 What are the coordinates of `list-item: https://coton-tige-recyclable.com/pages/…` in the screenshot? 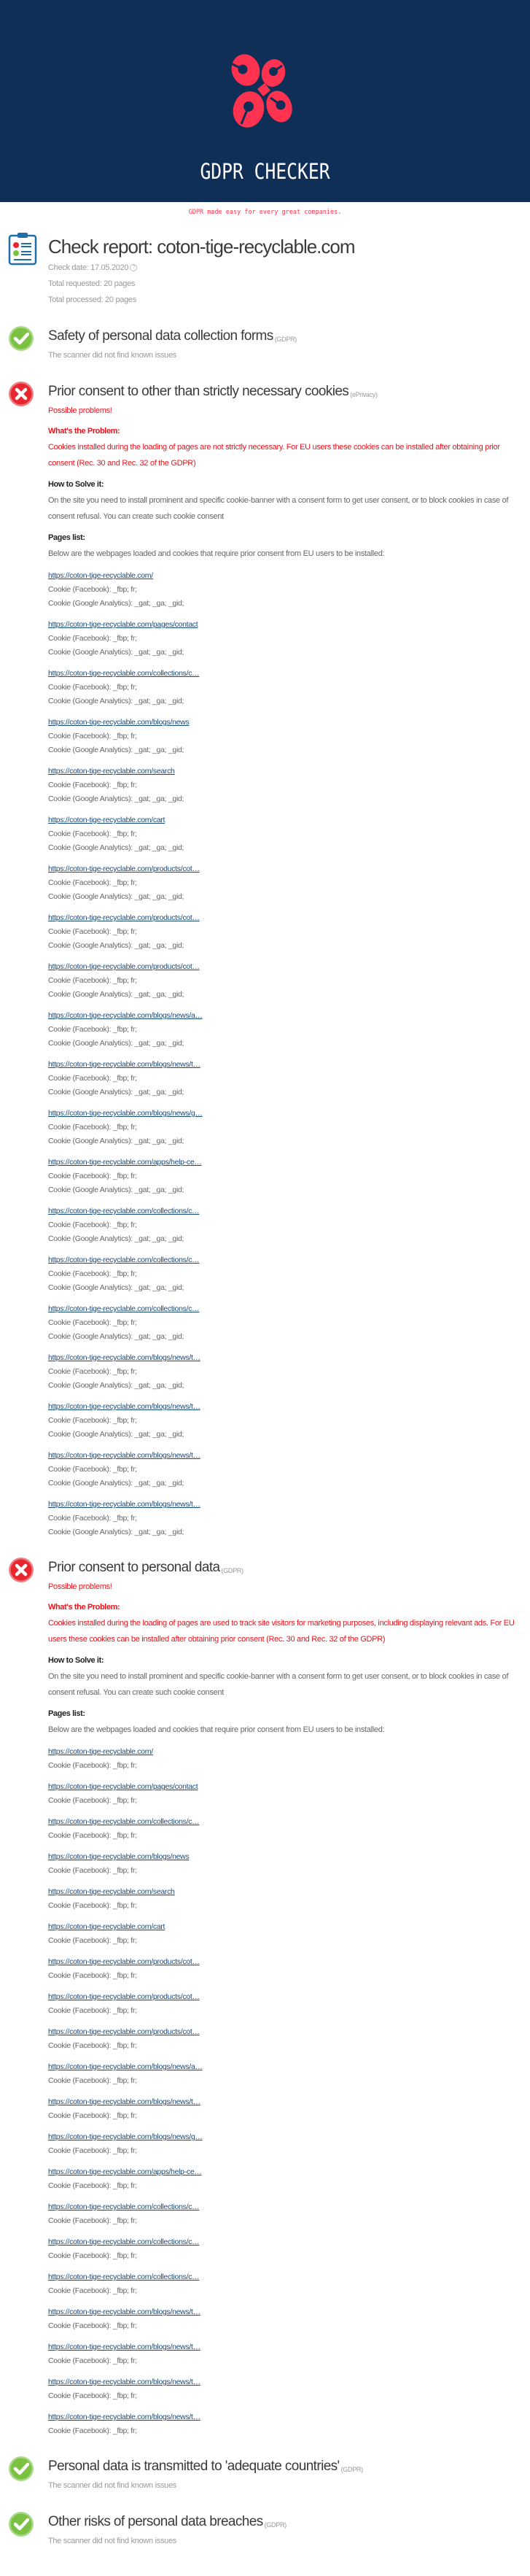 It's located at (287, 639).